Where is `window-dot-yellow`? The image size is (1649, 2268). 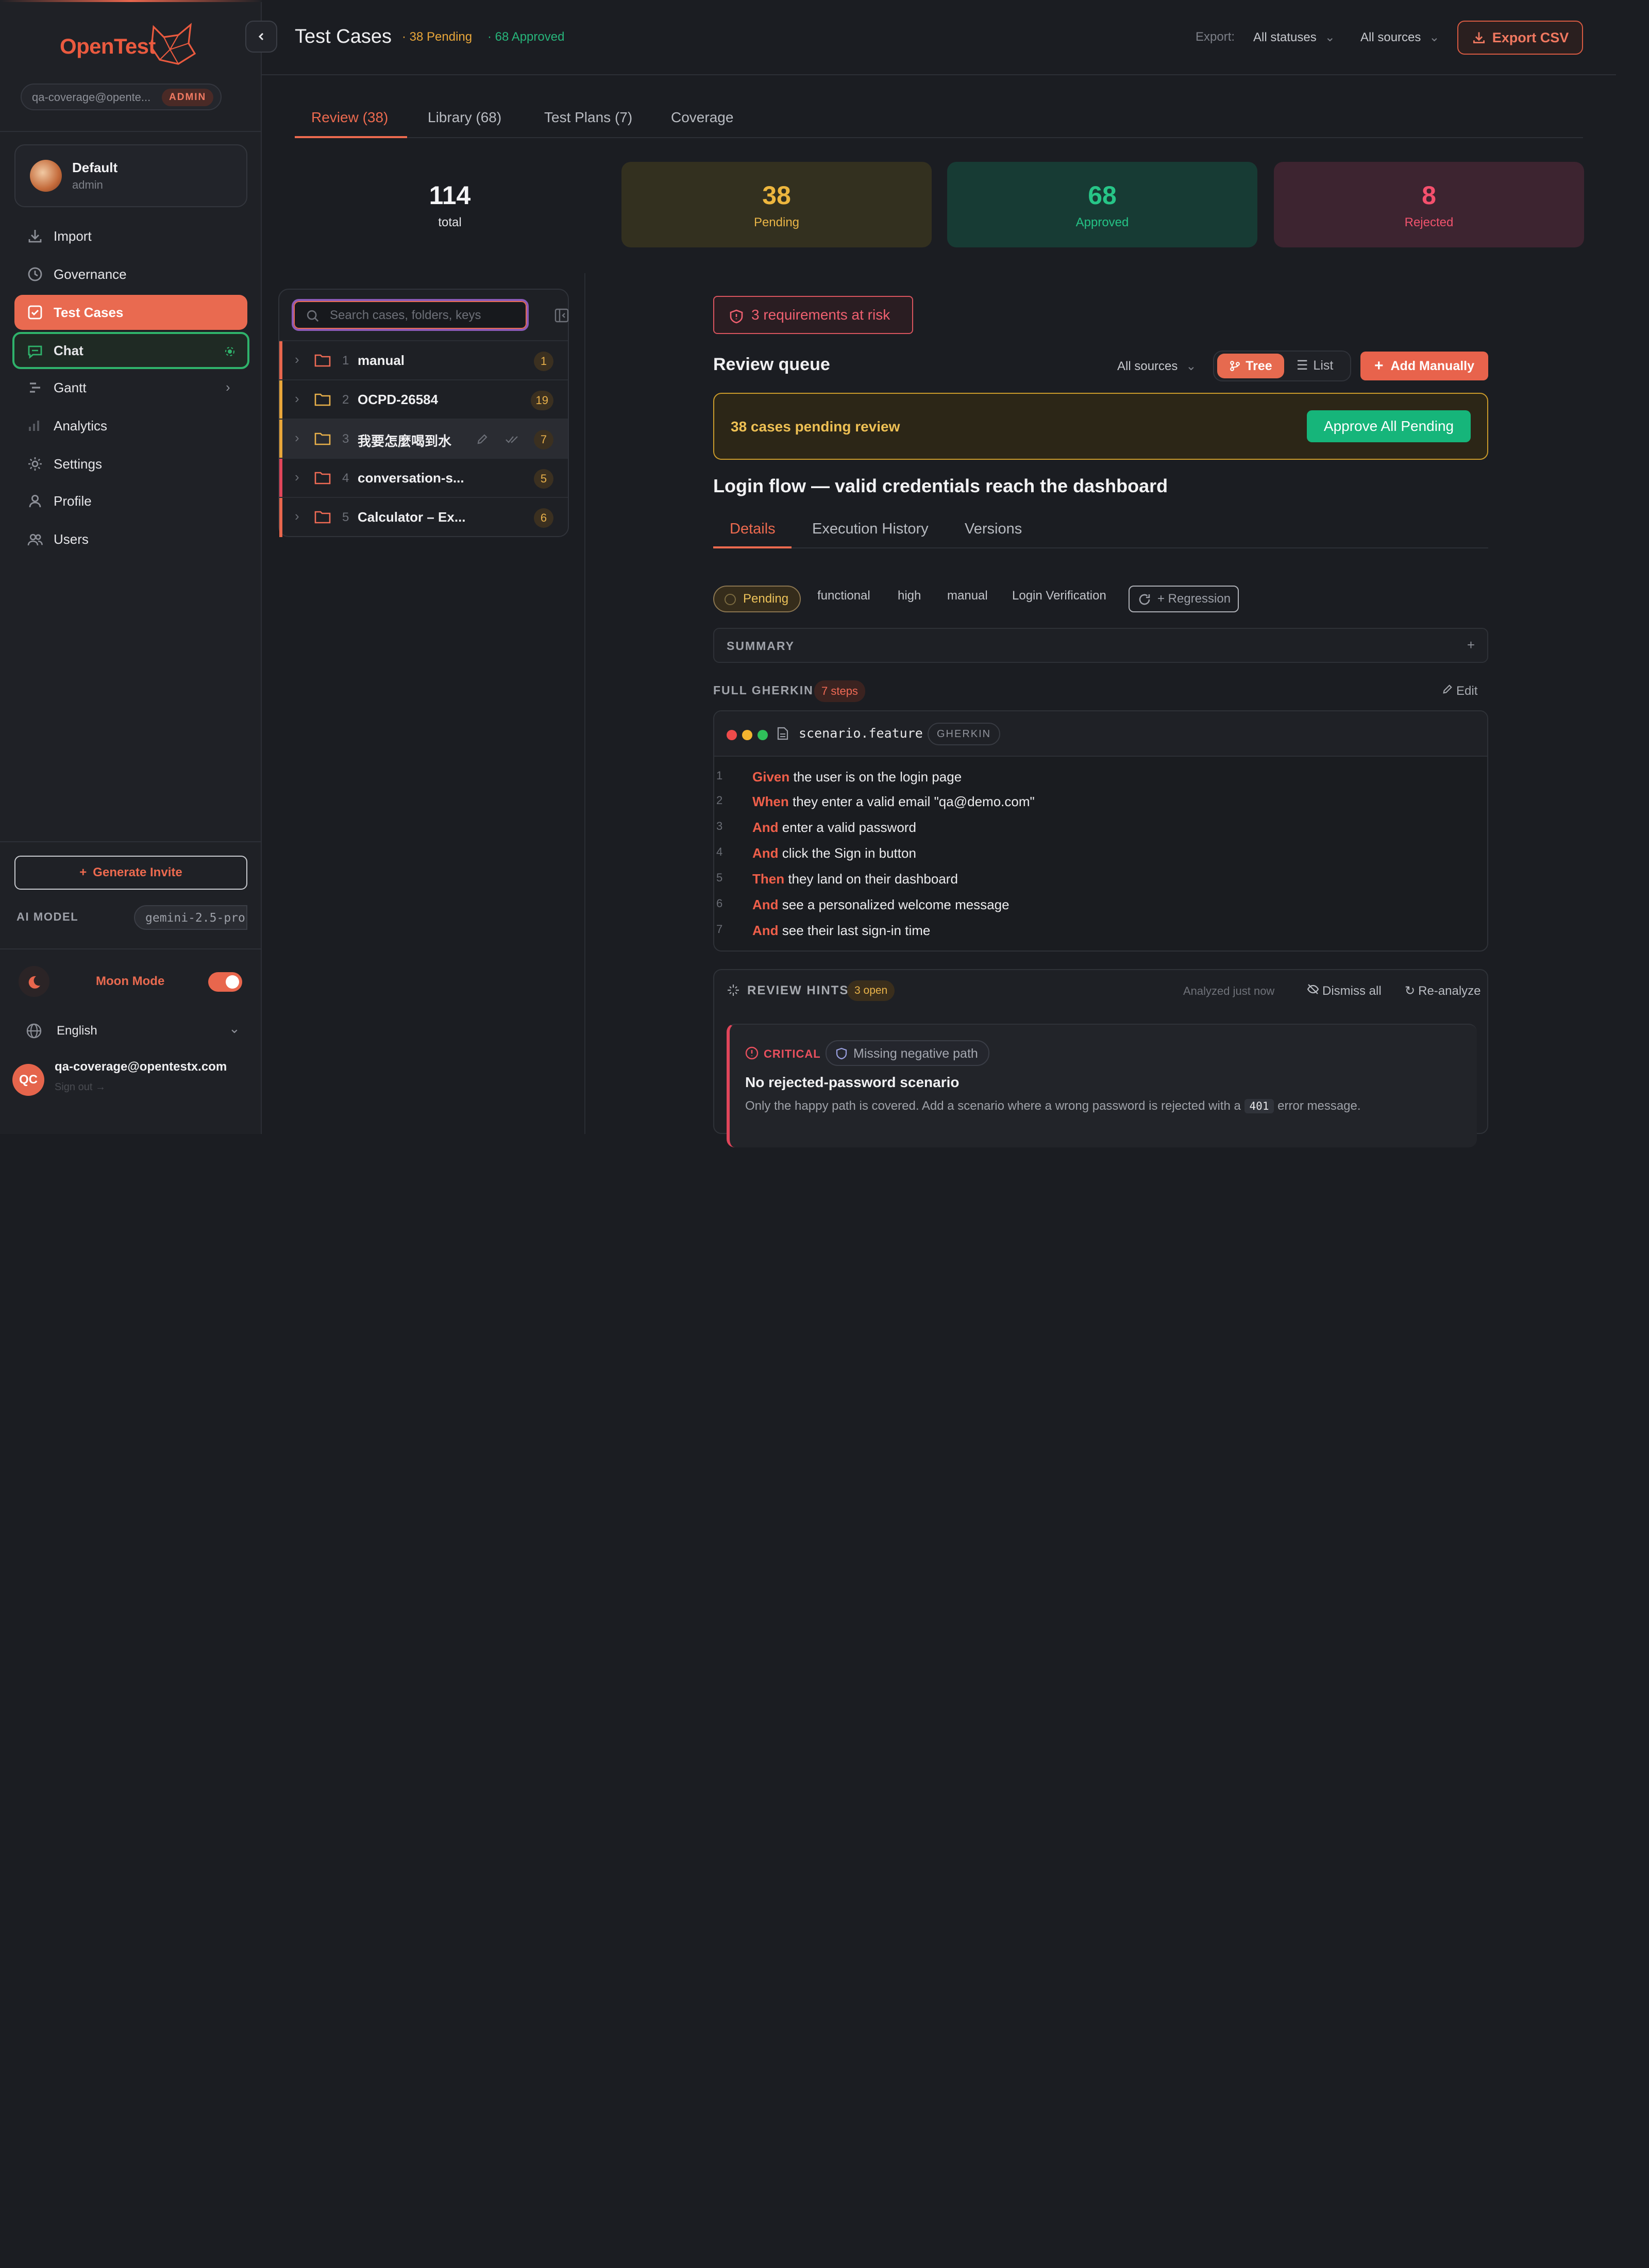 window-dot-yellow is located at coordinates (747, 735).